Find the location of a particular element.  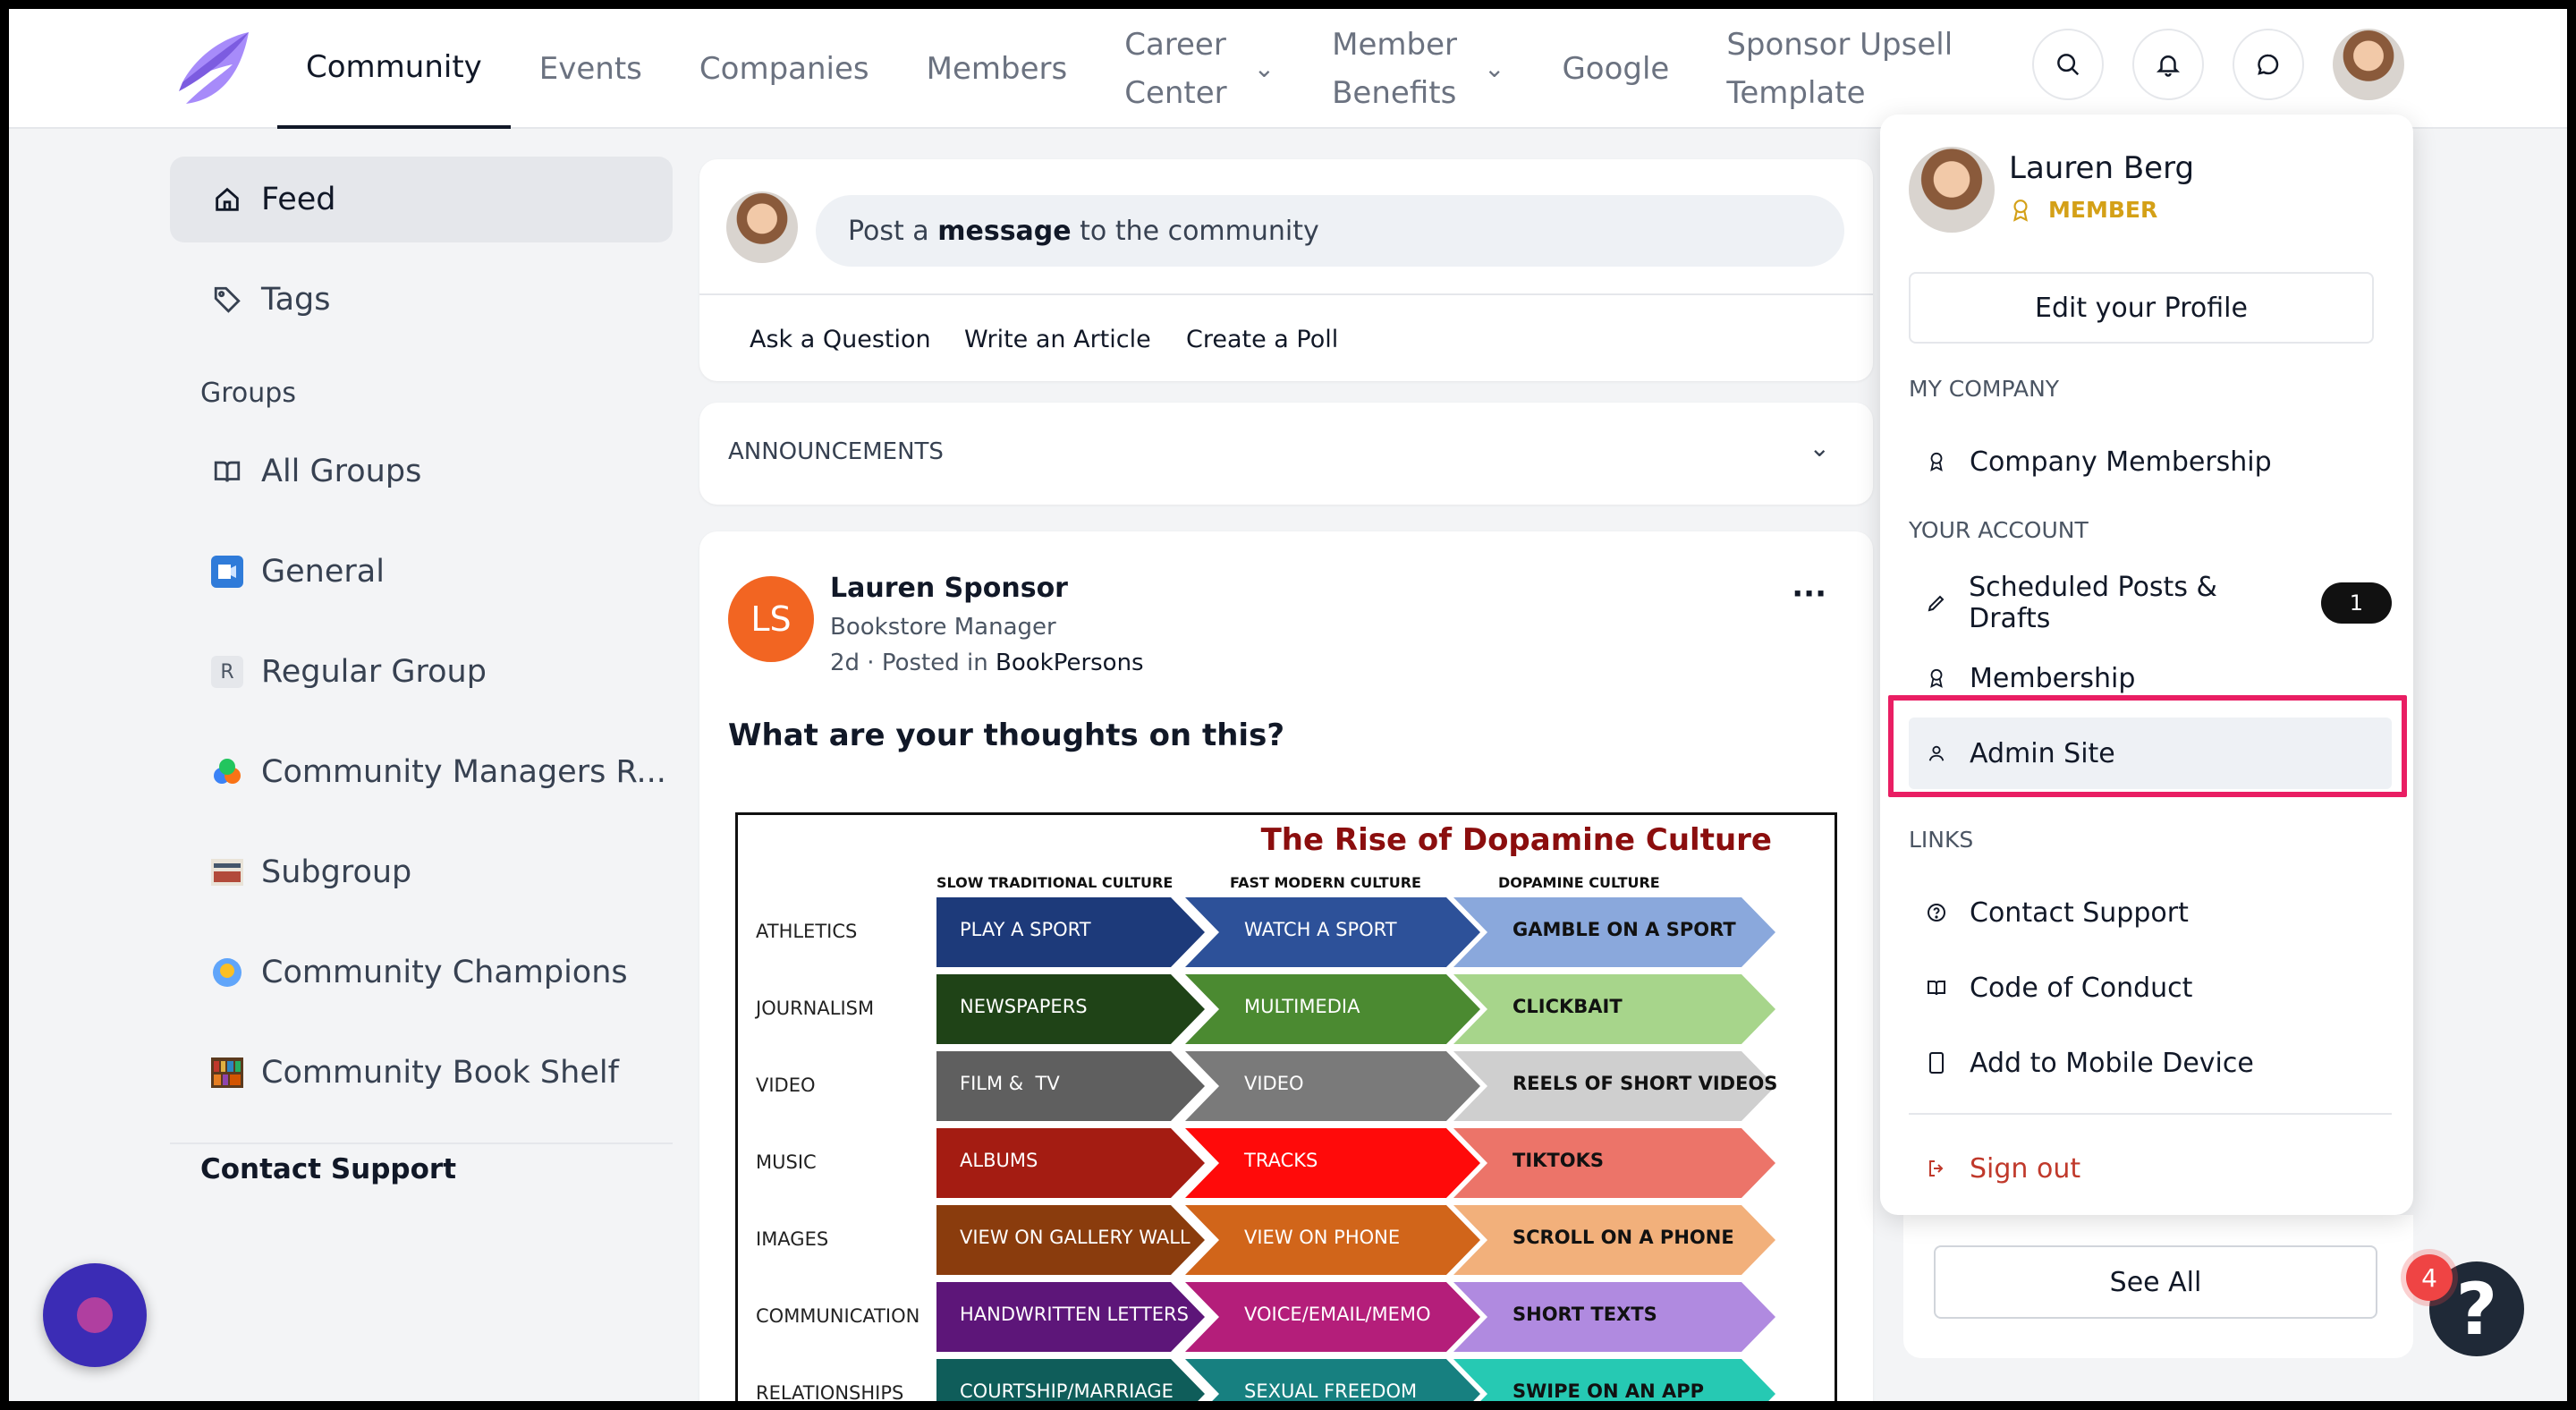

post-more-options-button: ··· is located at coordinates (1809, 594).